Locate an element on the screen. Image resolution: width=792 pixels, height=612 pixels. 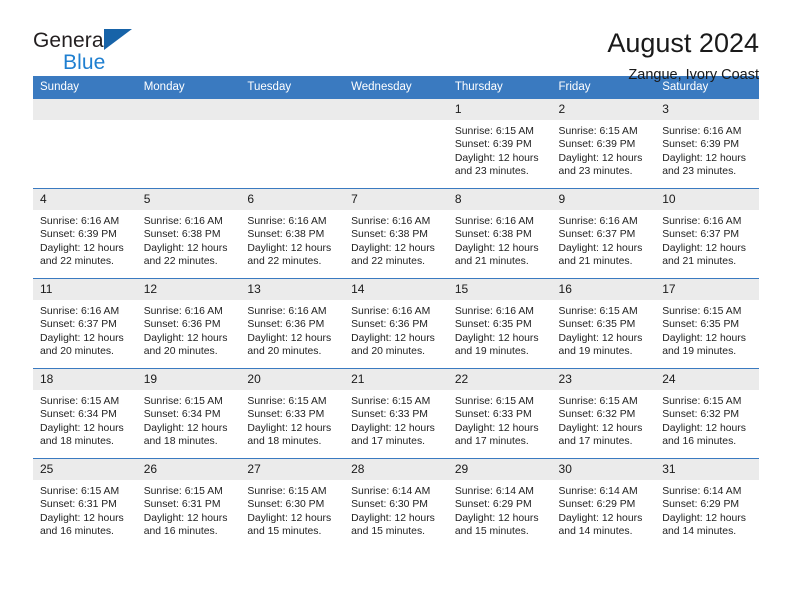
day-number: 31 is located at coordinates (707, 469).